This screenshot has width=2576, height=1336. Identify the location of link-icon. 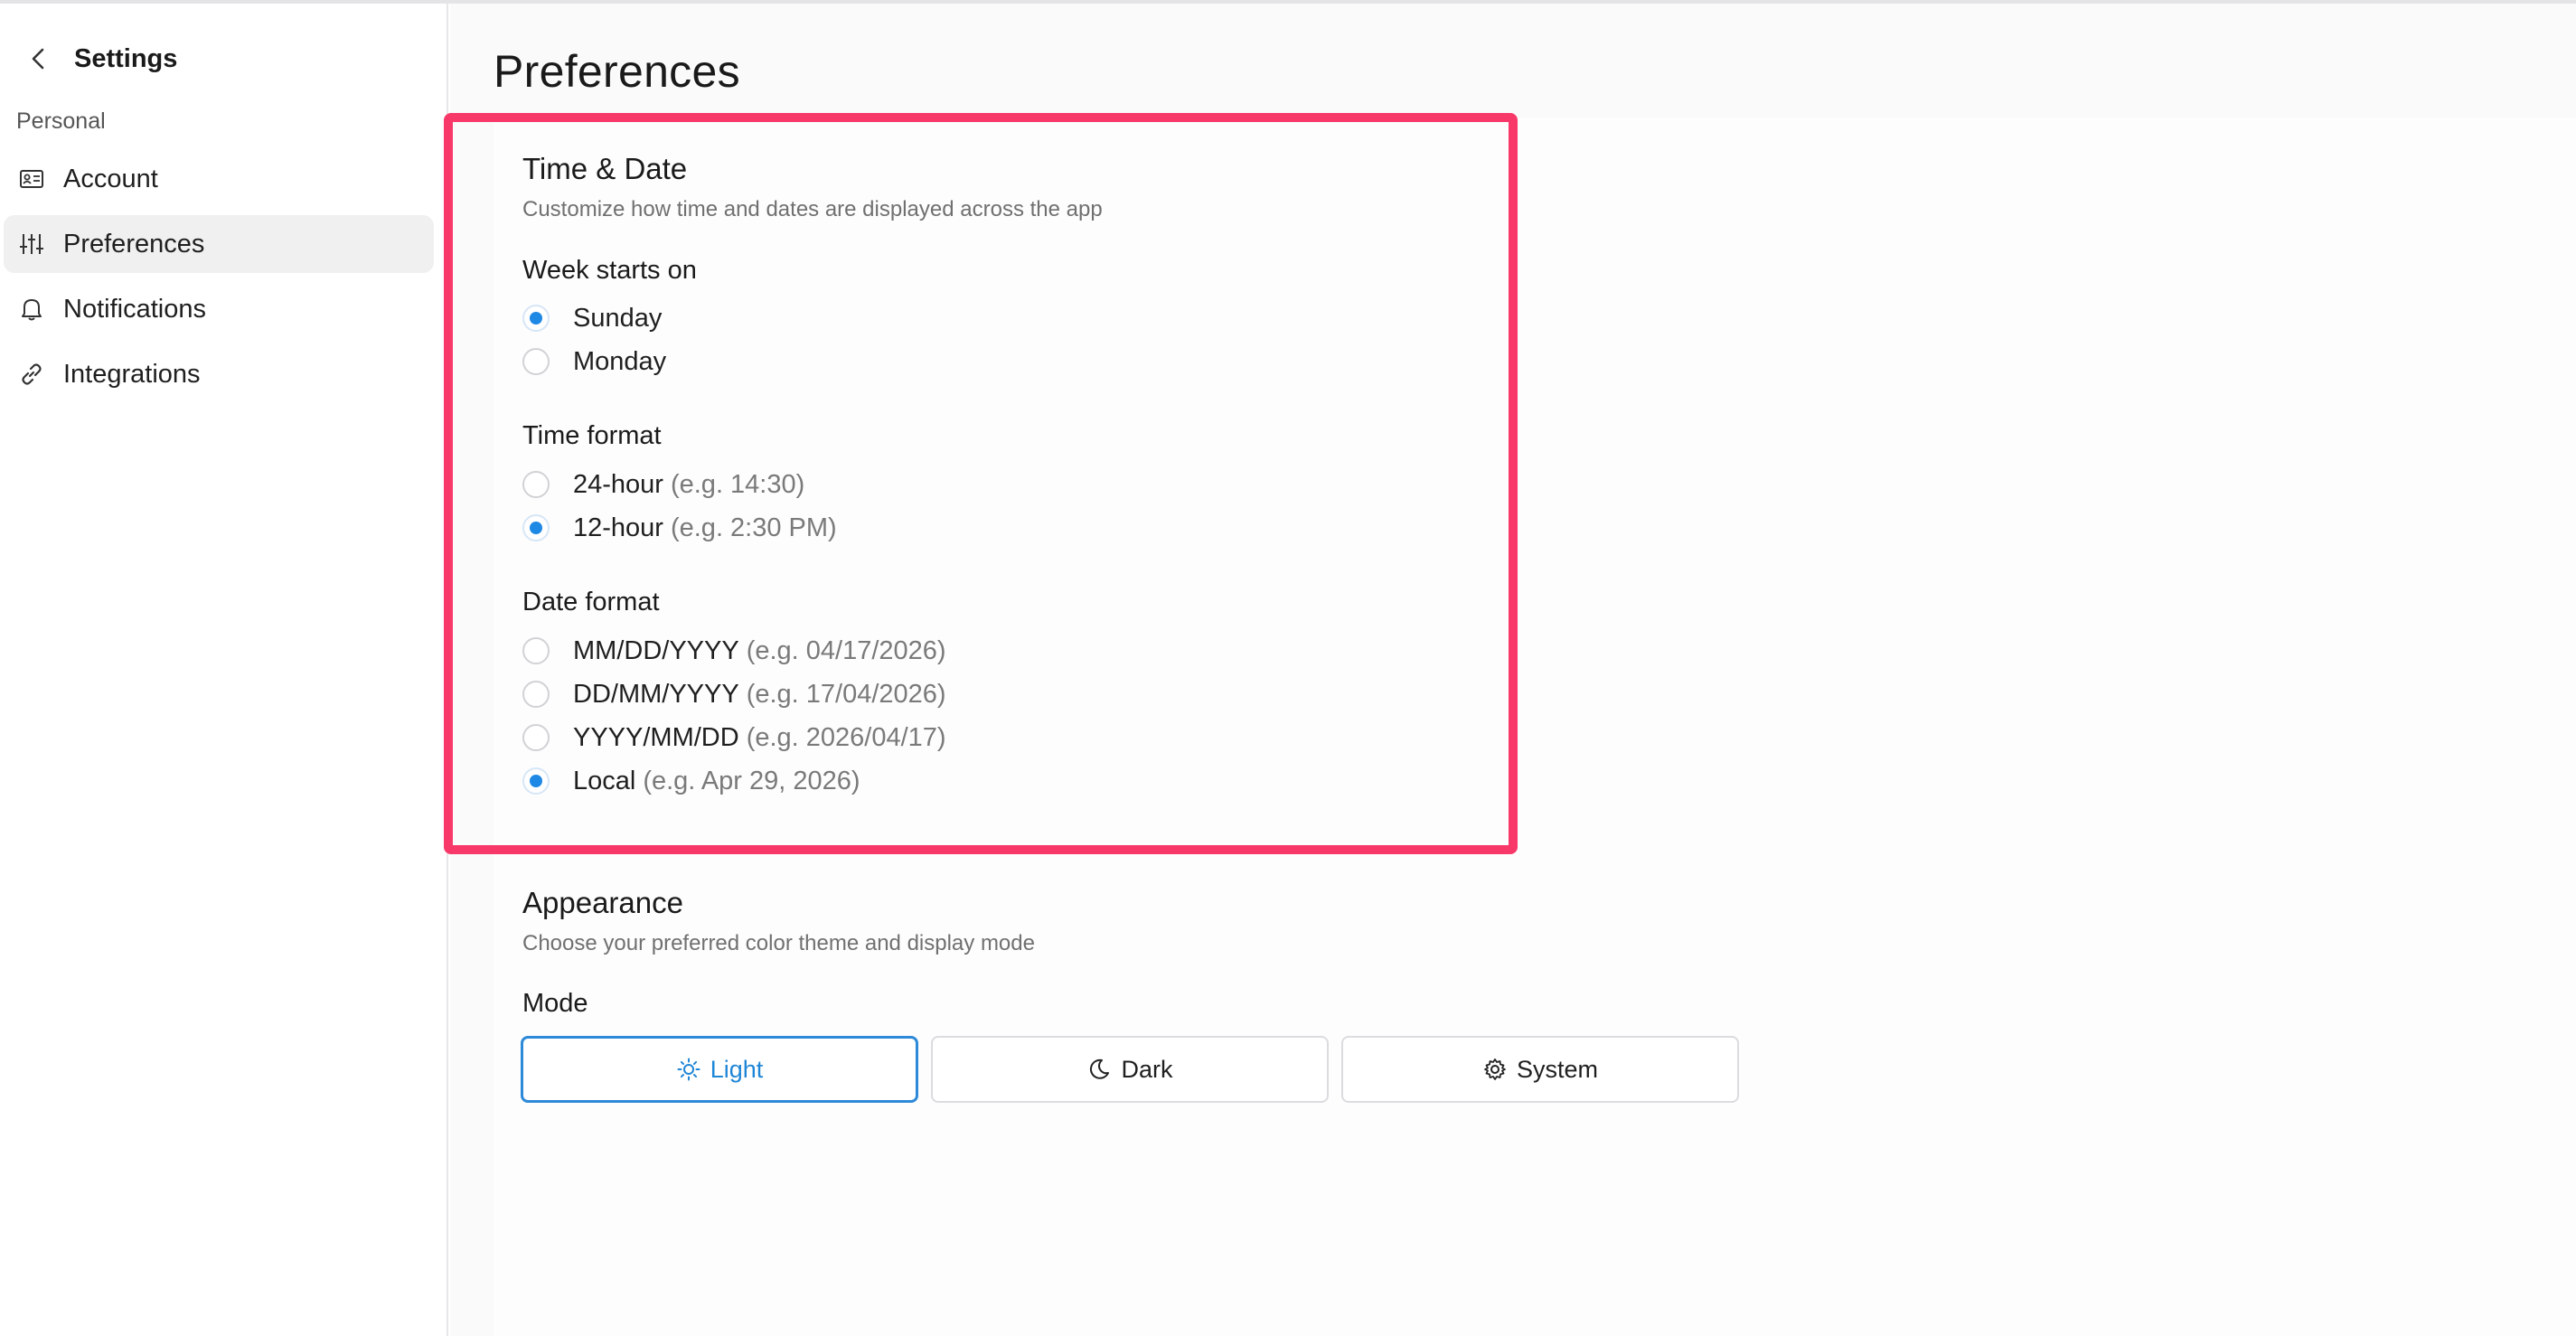
(32, 374).